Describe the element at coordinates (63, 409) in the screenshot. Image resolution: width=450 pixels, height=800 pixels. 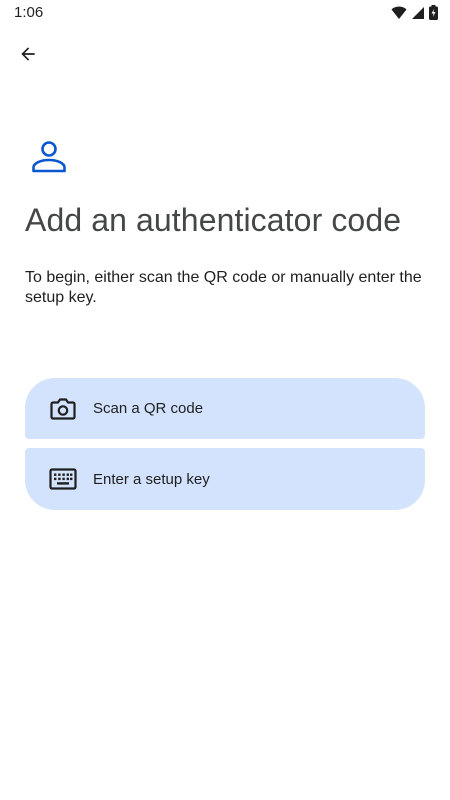
I see `camera-icon` at that location.